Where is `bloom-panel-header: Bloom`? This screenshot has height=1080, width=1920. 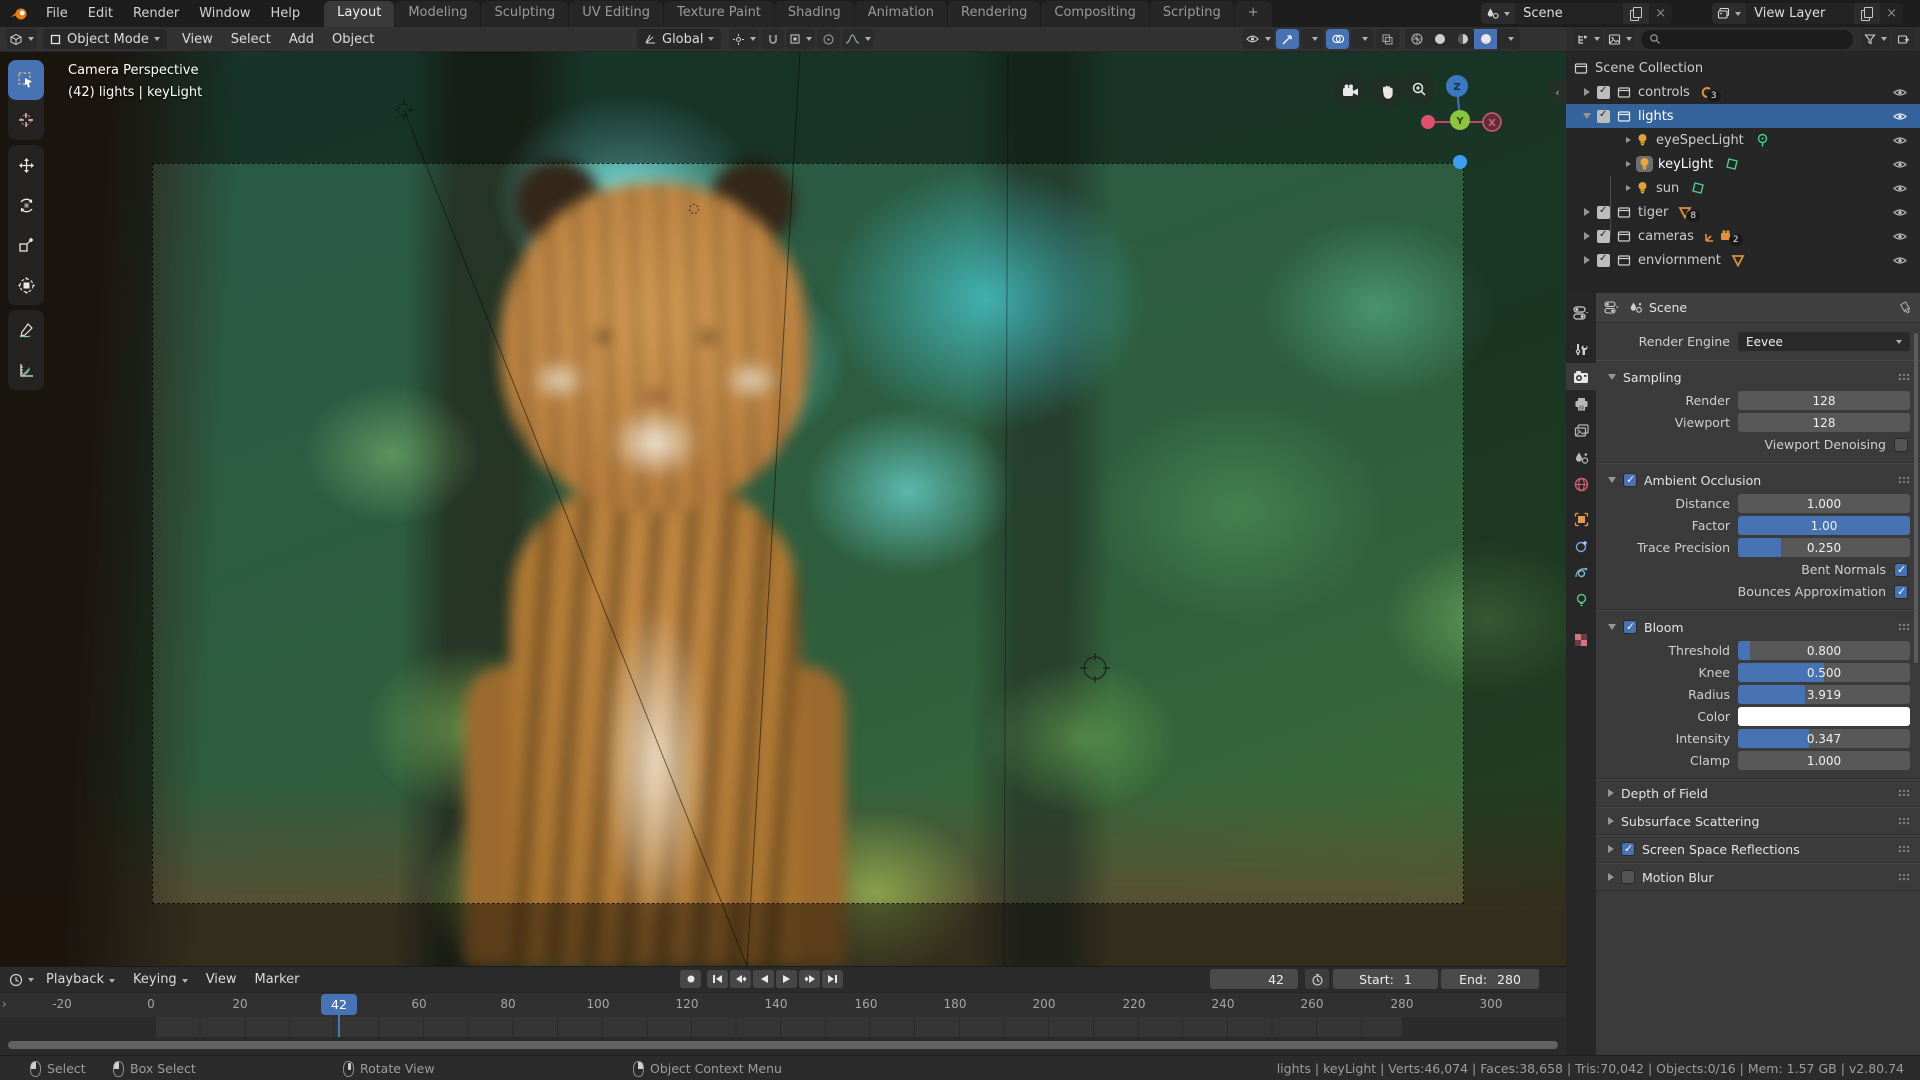 bloom-panel-header: Bloom is located at coordinates (1758, 627).